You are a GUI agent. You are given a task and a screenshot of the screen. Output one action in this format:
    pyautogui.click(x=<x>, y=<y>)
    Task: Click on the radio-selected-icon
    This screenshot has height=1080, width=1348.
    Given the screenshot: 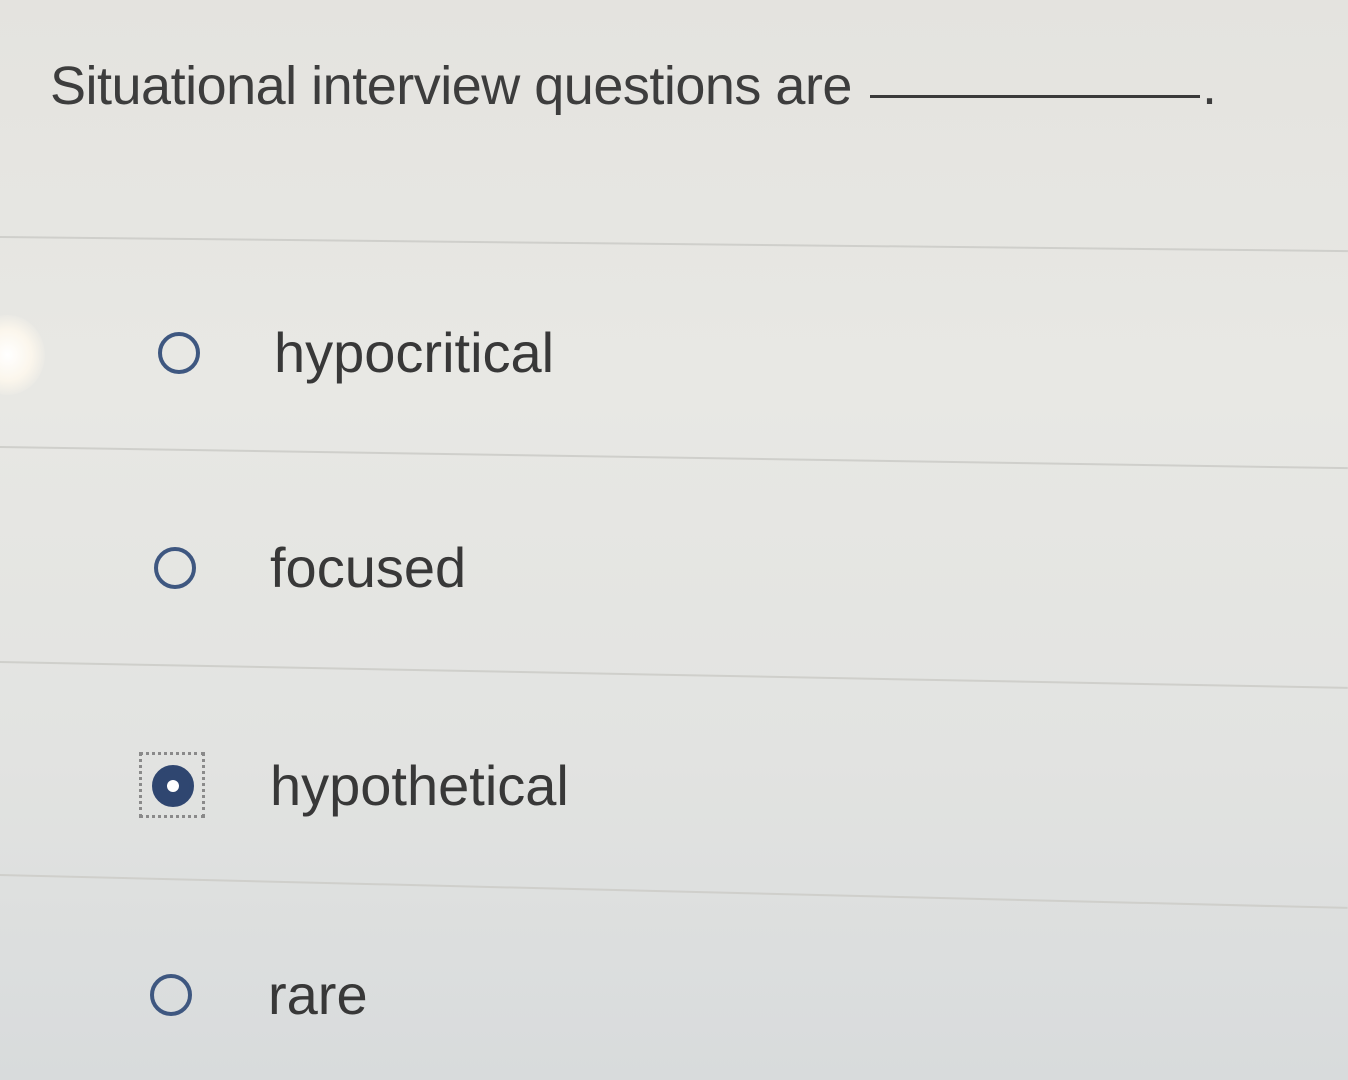 What is the action you would take?
    pyautogui.click(x=173, y=786)
    